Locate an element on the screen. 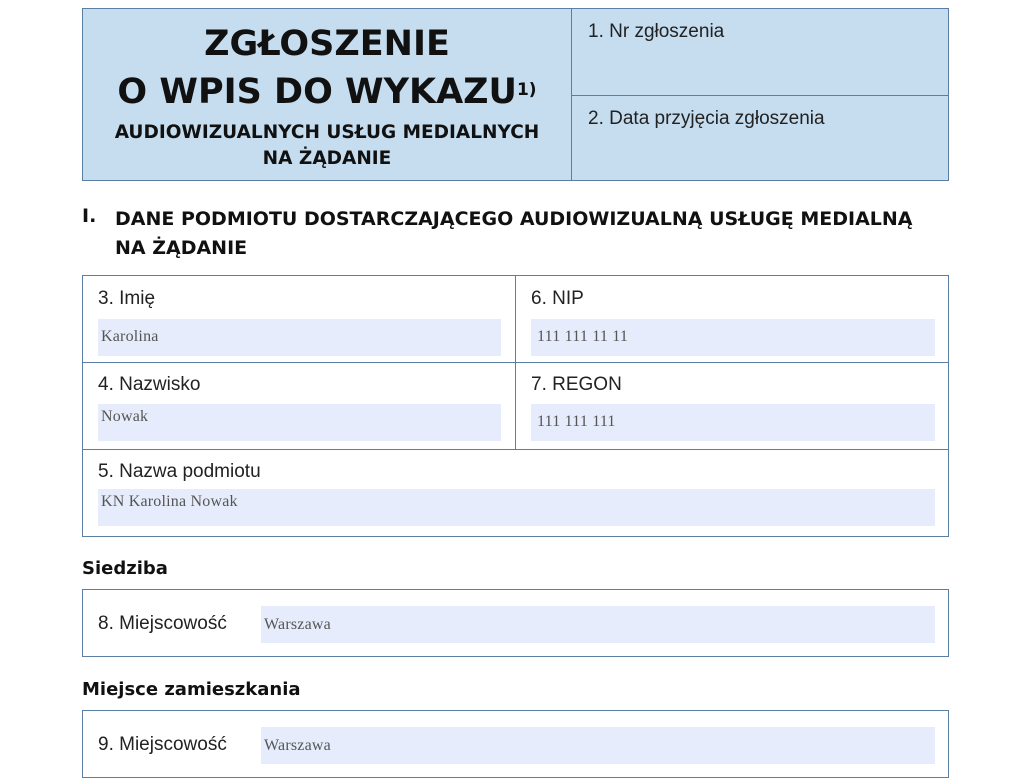 This screenshot has width=1024, height=780. nazwisko-input: Nowak is located at coordinates (299, 422).